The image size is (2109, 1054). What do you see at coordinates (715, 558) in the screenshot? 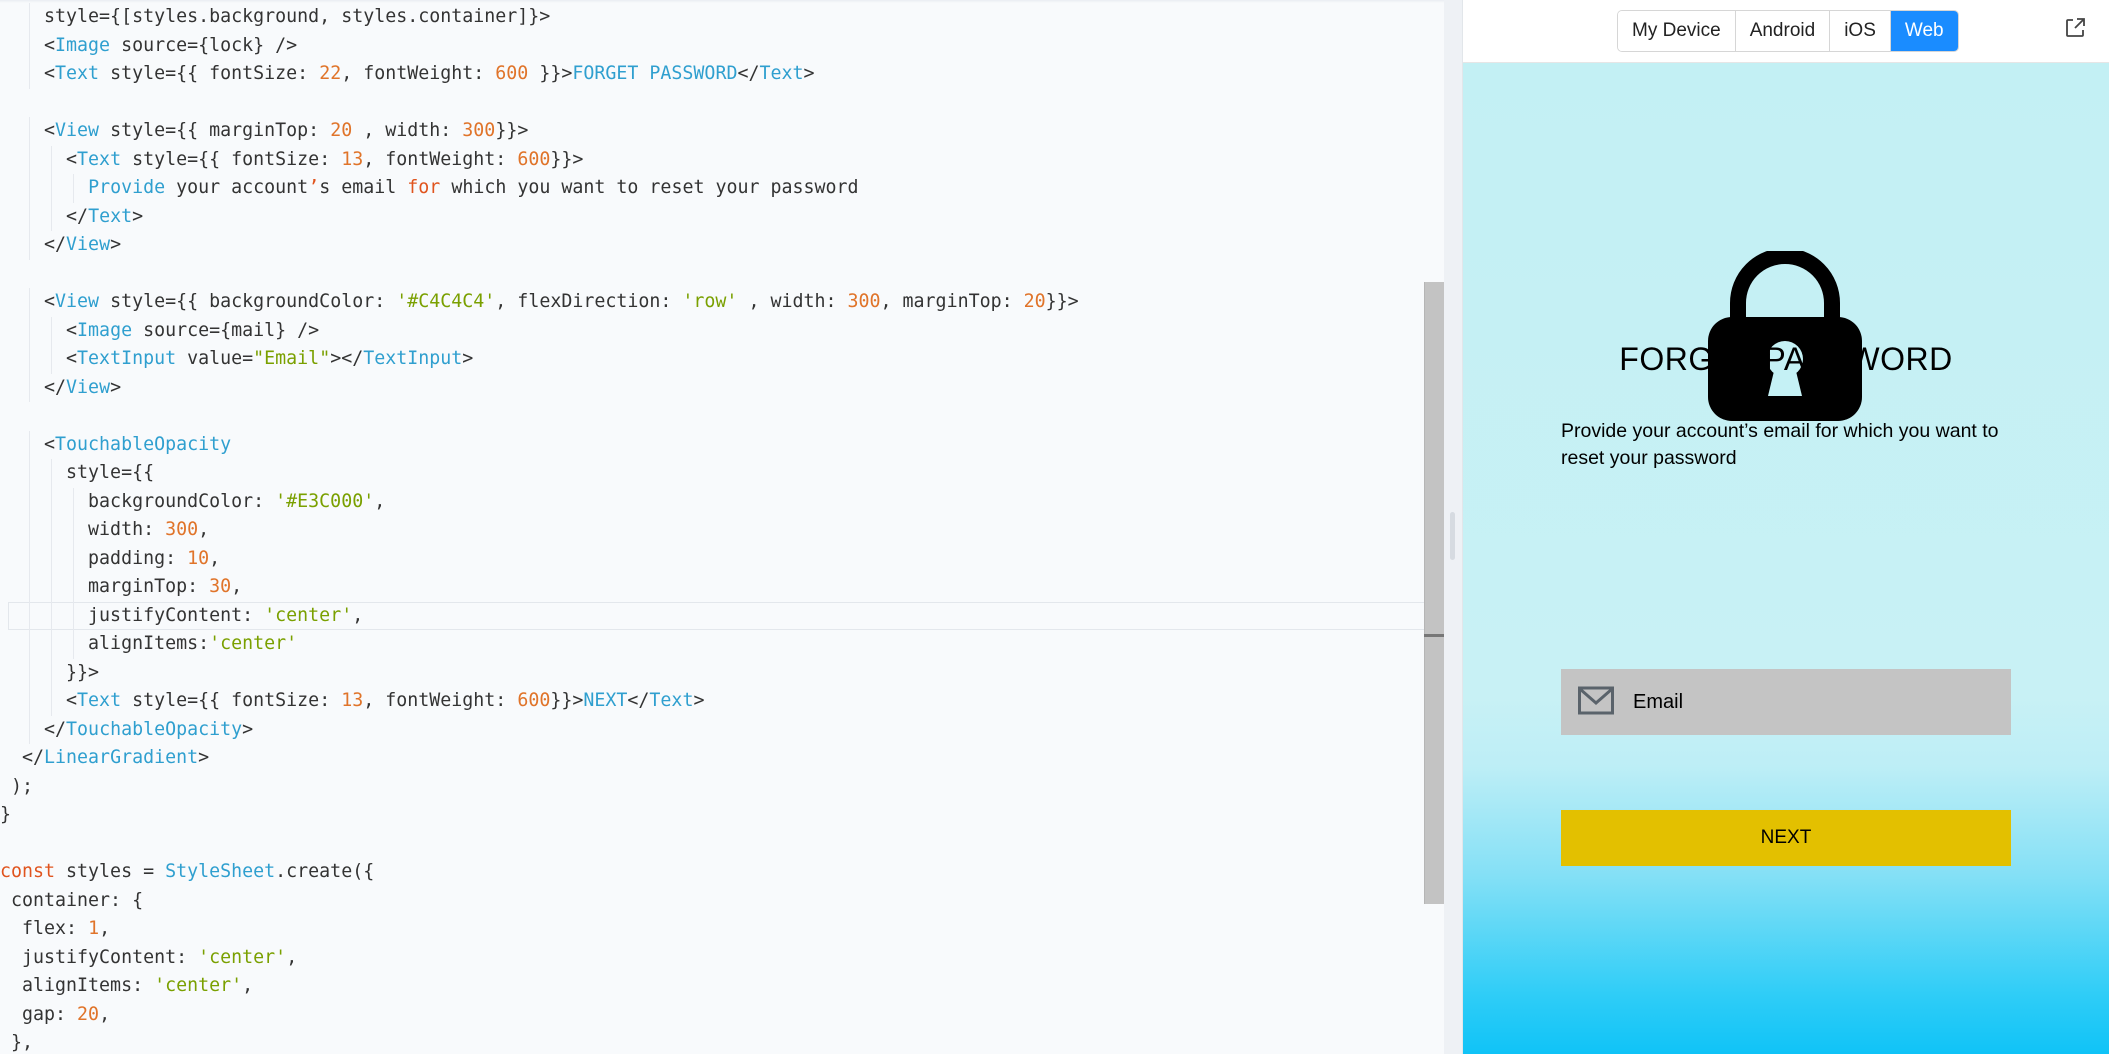
I see `code-line: padding: 10,` at bounding box center [715, 558].